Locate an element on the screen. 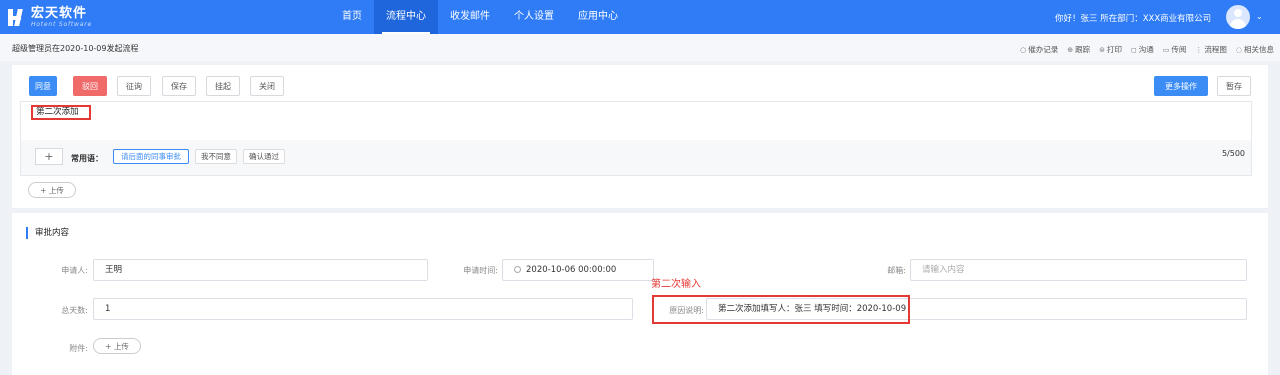 This screenshot has height=375, width=1280. email-field: 请输入内容 is located at coordinates (1078, 270).